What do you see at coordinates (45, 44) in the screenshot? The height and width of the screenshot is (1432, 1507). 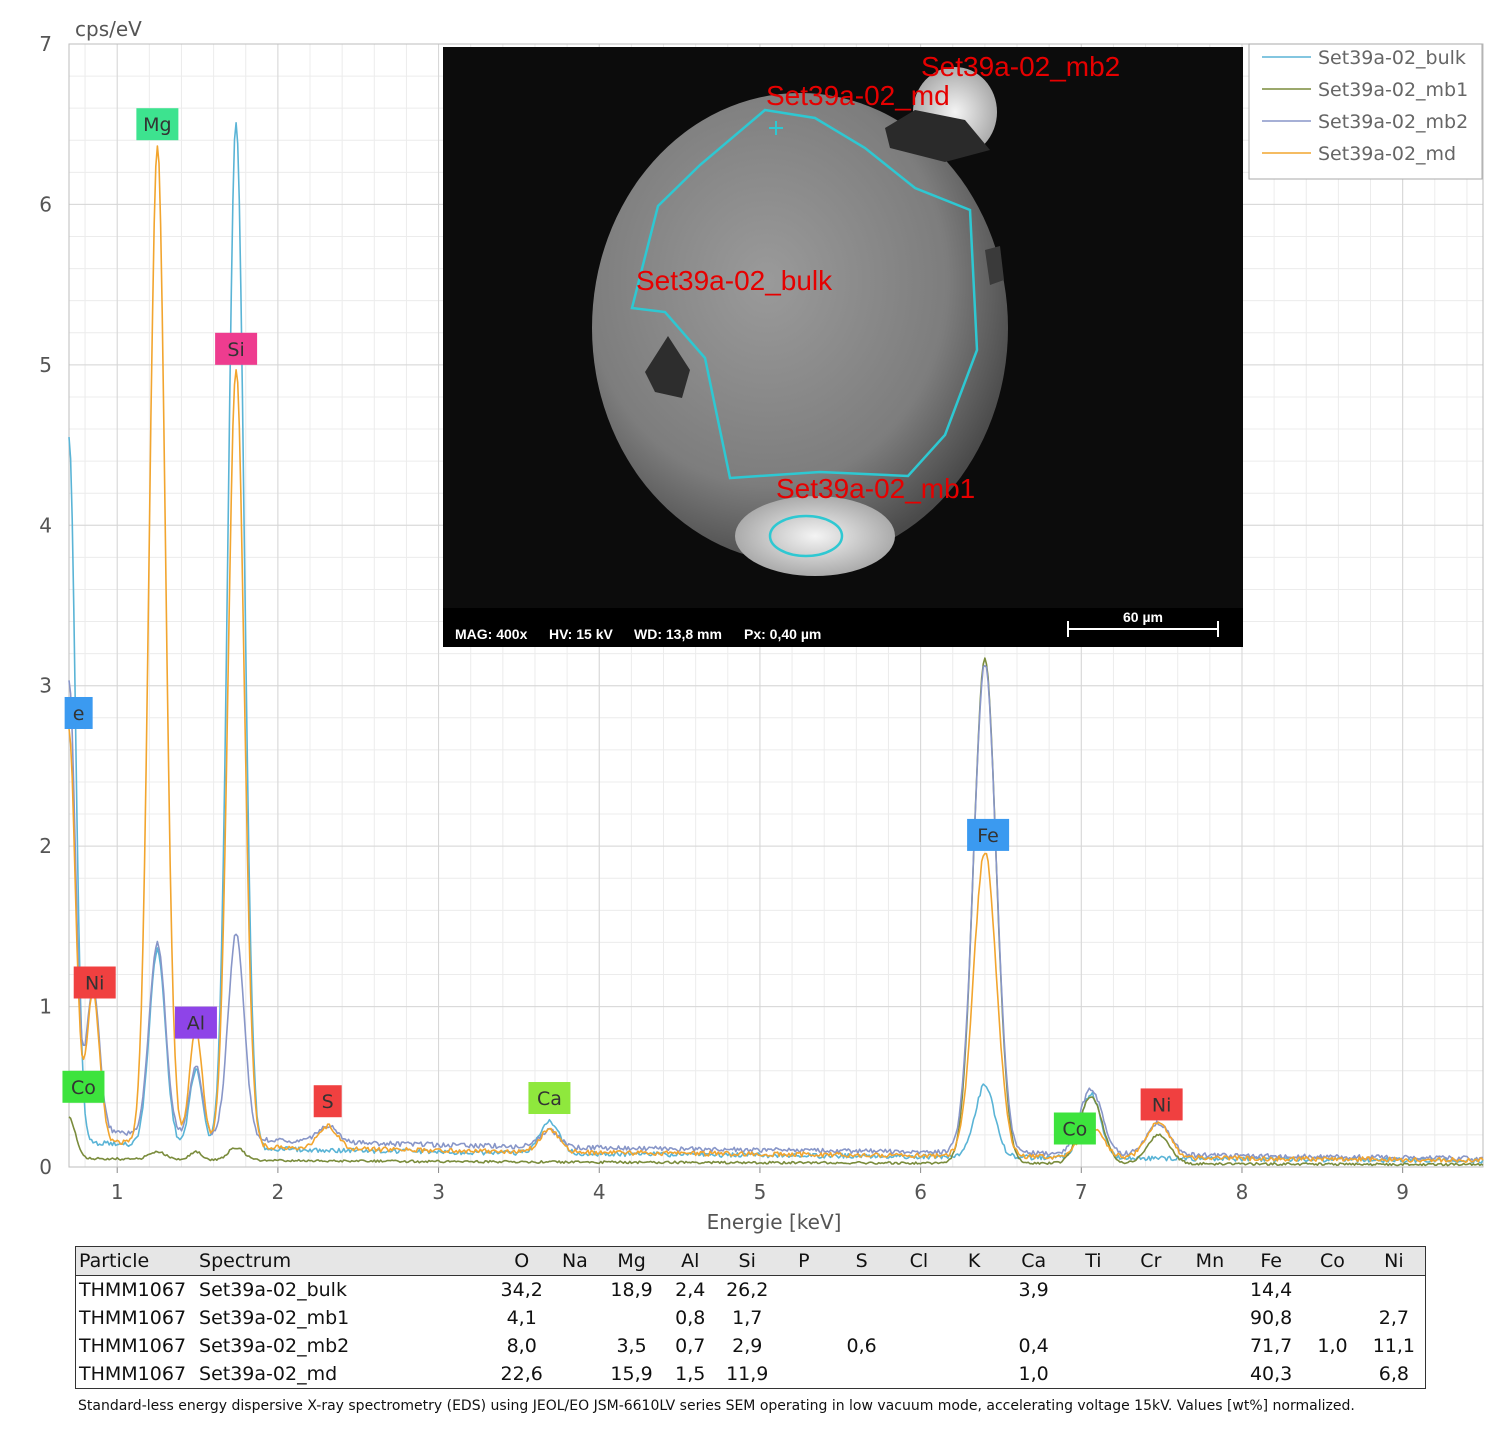 I see `y-tick-label: 7` at bounding box center [45, 44].